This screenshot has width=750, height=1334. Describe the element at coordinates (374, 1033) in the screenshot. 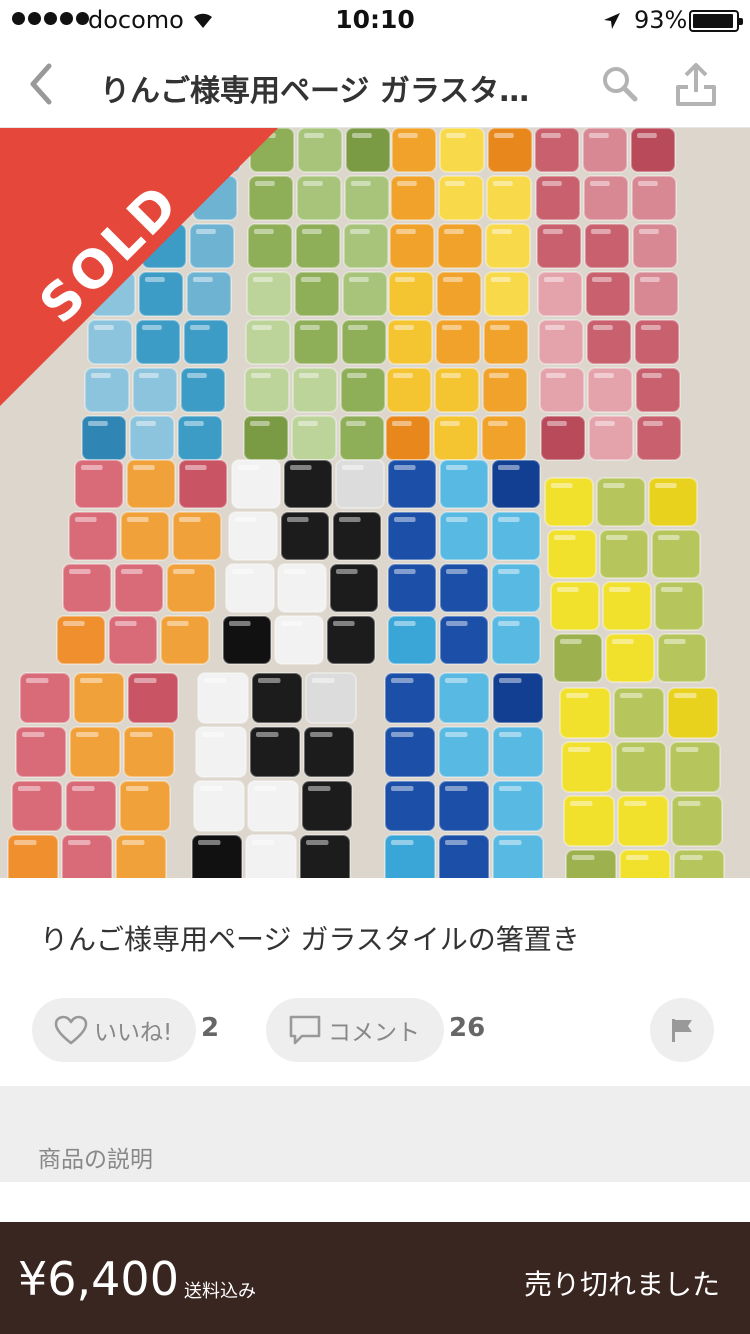

I see `comment-label: コメント` at that location.